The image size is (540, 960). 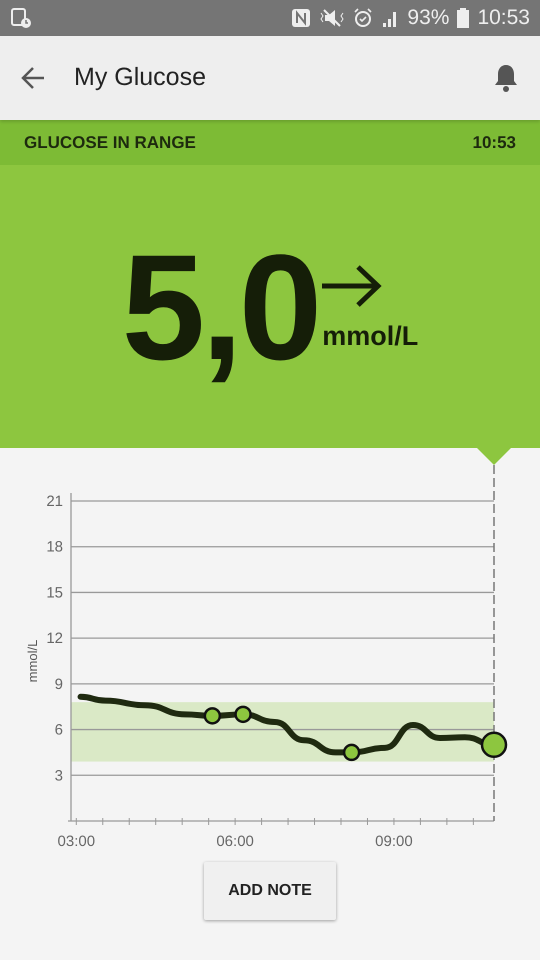 I want to click on range-status: GLUCOSE IN RANGE, so click(x=110, y=143).